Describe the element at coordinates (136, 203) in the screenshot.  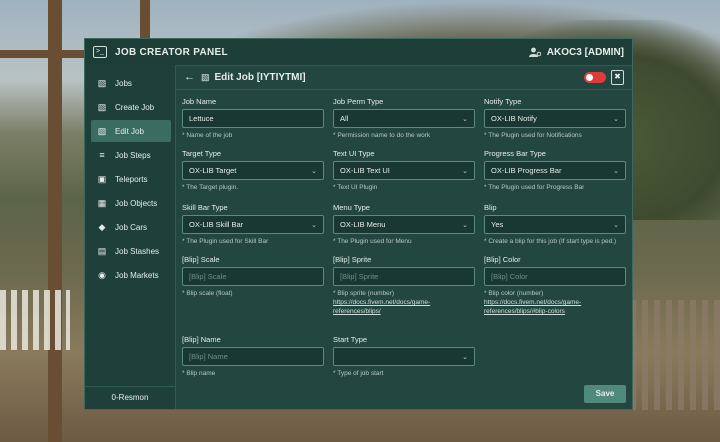
I see `sidebar-item-label: Job Objects` at that location.